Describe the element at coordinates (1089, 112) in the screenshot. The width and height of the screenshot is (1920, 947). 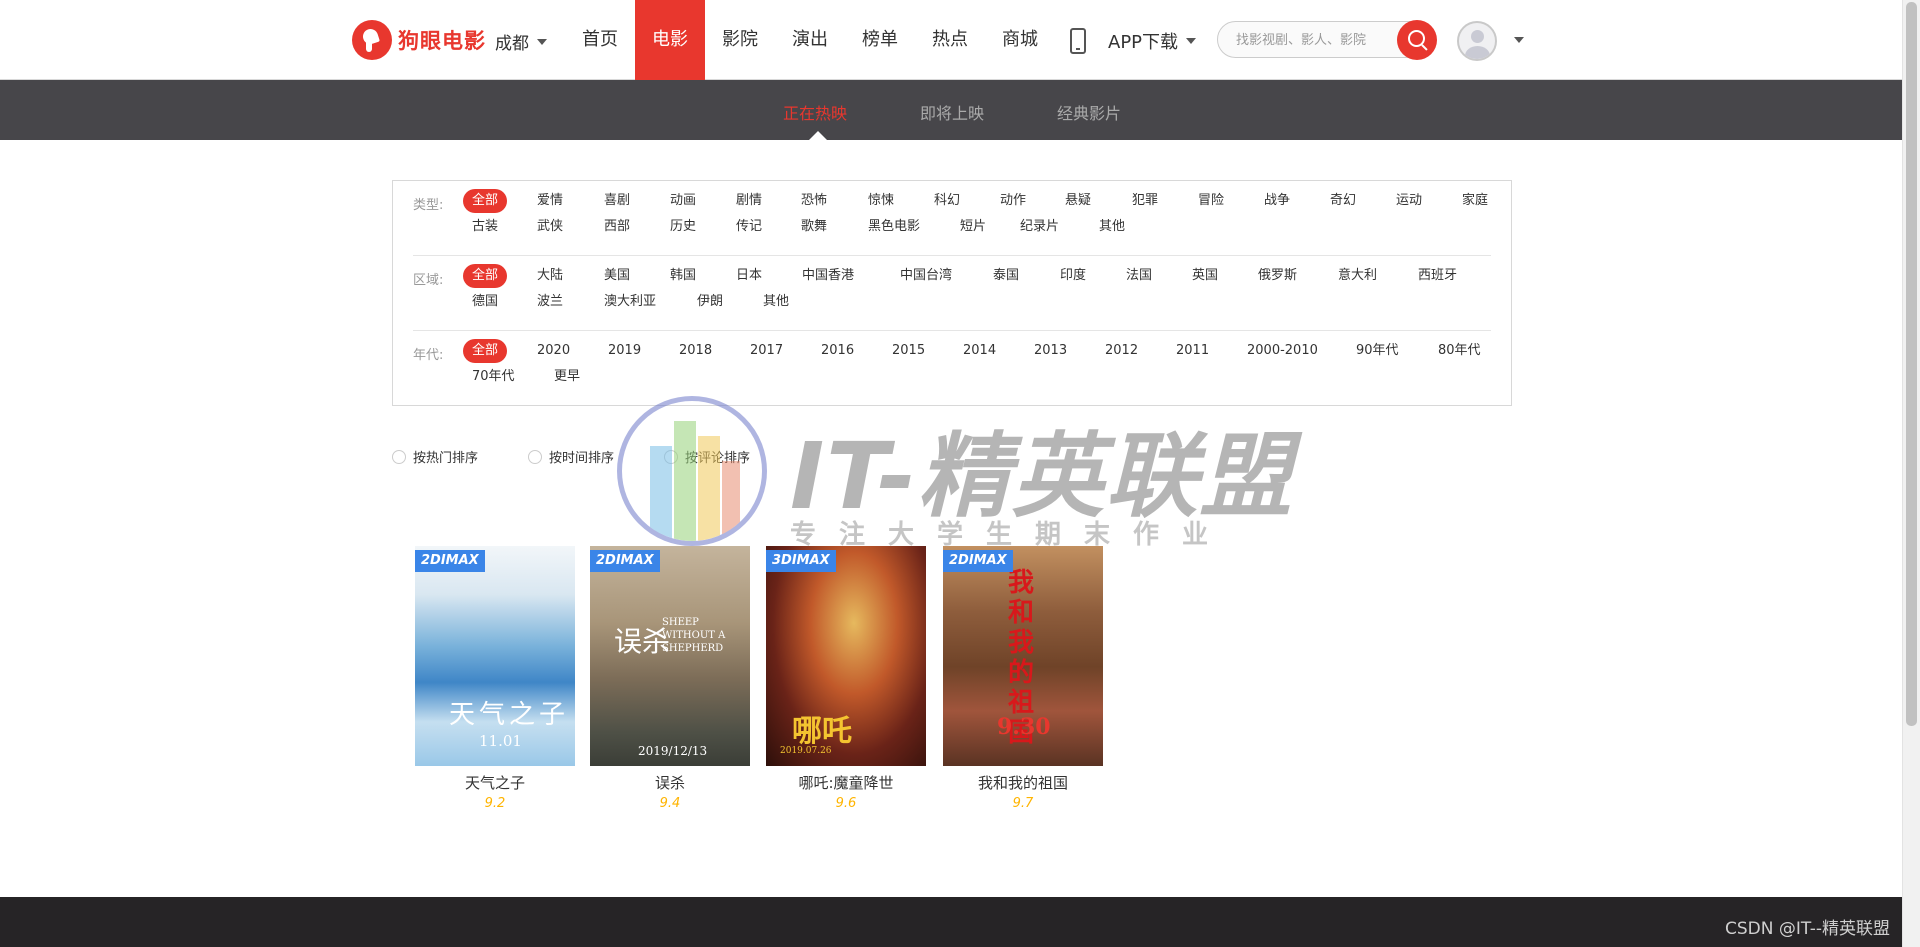
I see `tab-classic-films: 经典影片` at that location.